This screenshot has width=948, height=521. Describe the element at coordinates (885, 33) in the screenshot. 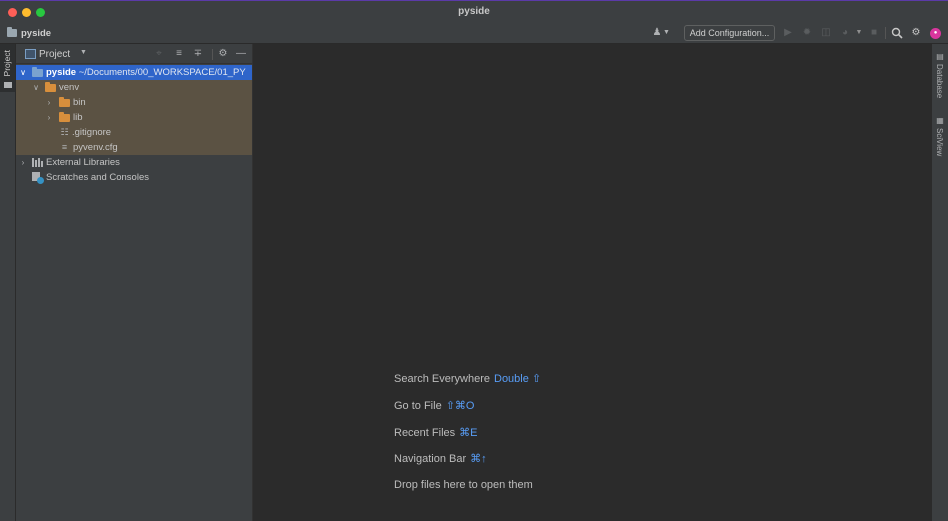

I see `toolbar-divider` at that location.